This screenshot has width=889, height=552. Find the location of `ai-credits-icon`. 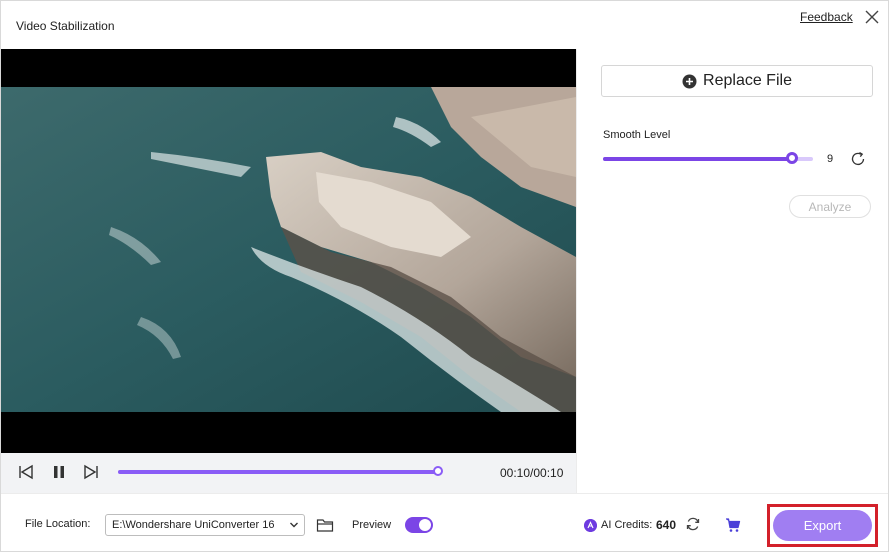

ai-credits-icon is located at coordinates (590, 525).